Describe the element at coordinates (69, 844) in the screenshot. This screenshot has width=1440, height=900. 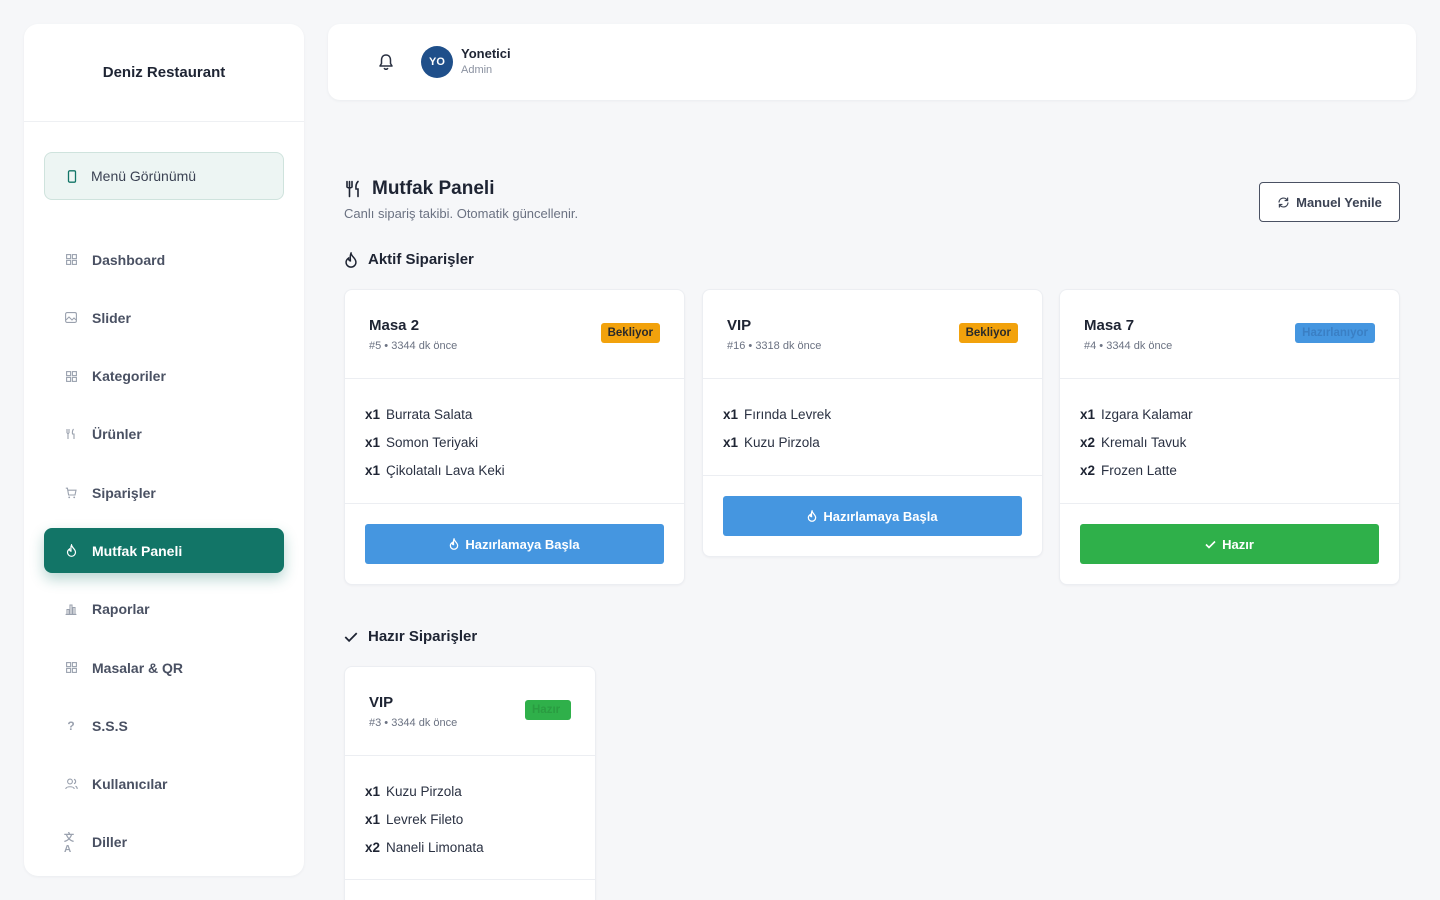
I see `translate-icon: 文A` at that location.